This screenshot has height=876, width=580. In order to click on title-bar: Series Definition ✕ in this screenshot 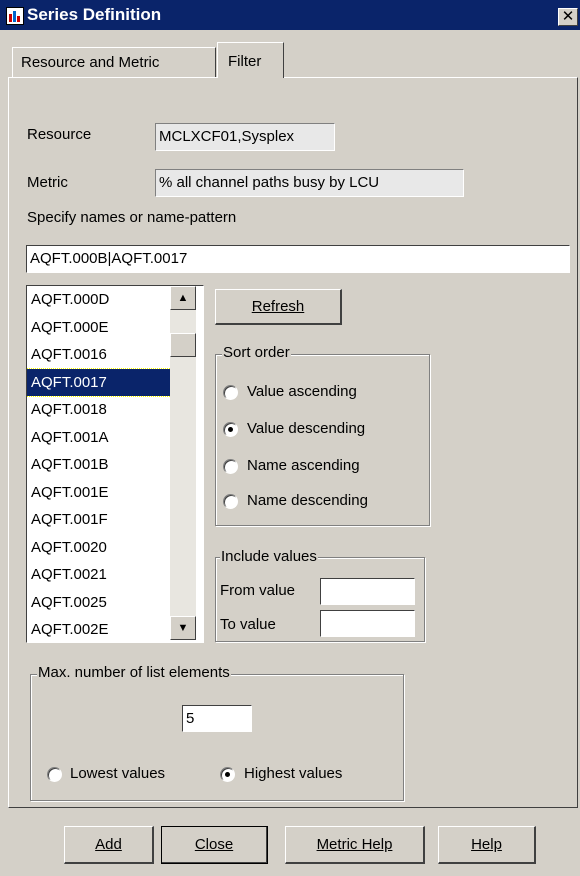, I will do `click(290, 15)`.